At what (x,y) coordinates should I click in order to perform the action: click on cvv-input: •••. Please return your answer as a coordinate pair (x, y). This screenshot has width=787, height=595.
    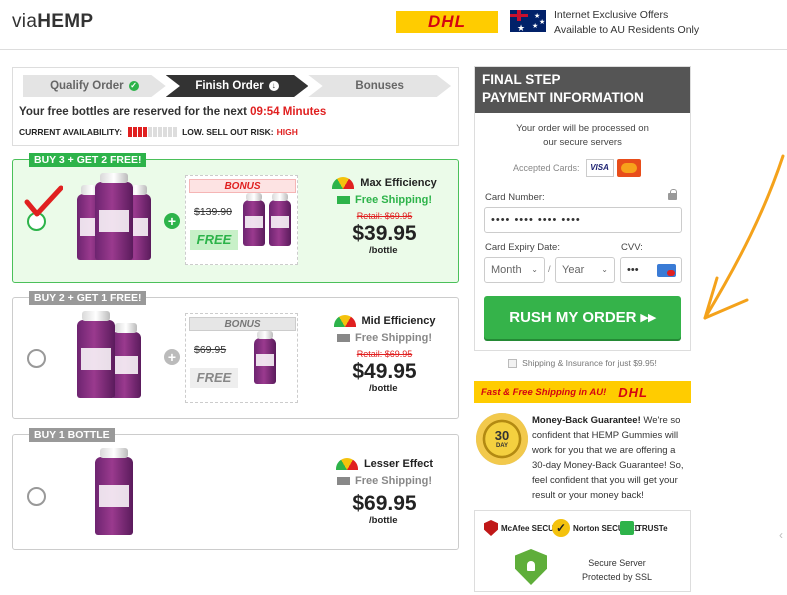
    Looking at the image, I should click on (651, 270).